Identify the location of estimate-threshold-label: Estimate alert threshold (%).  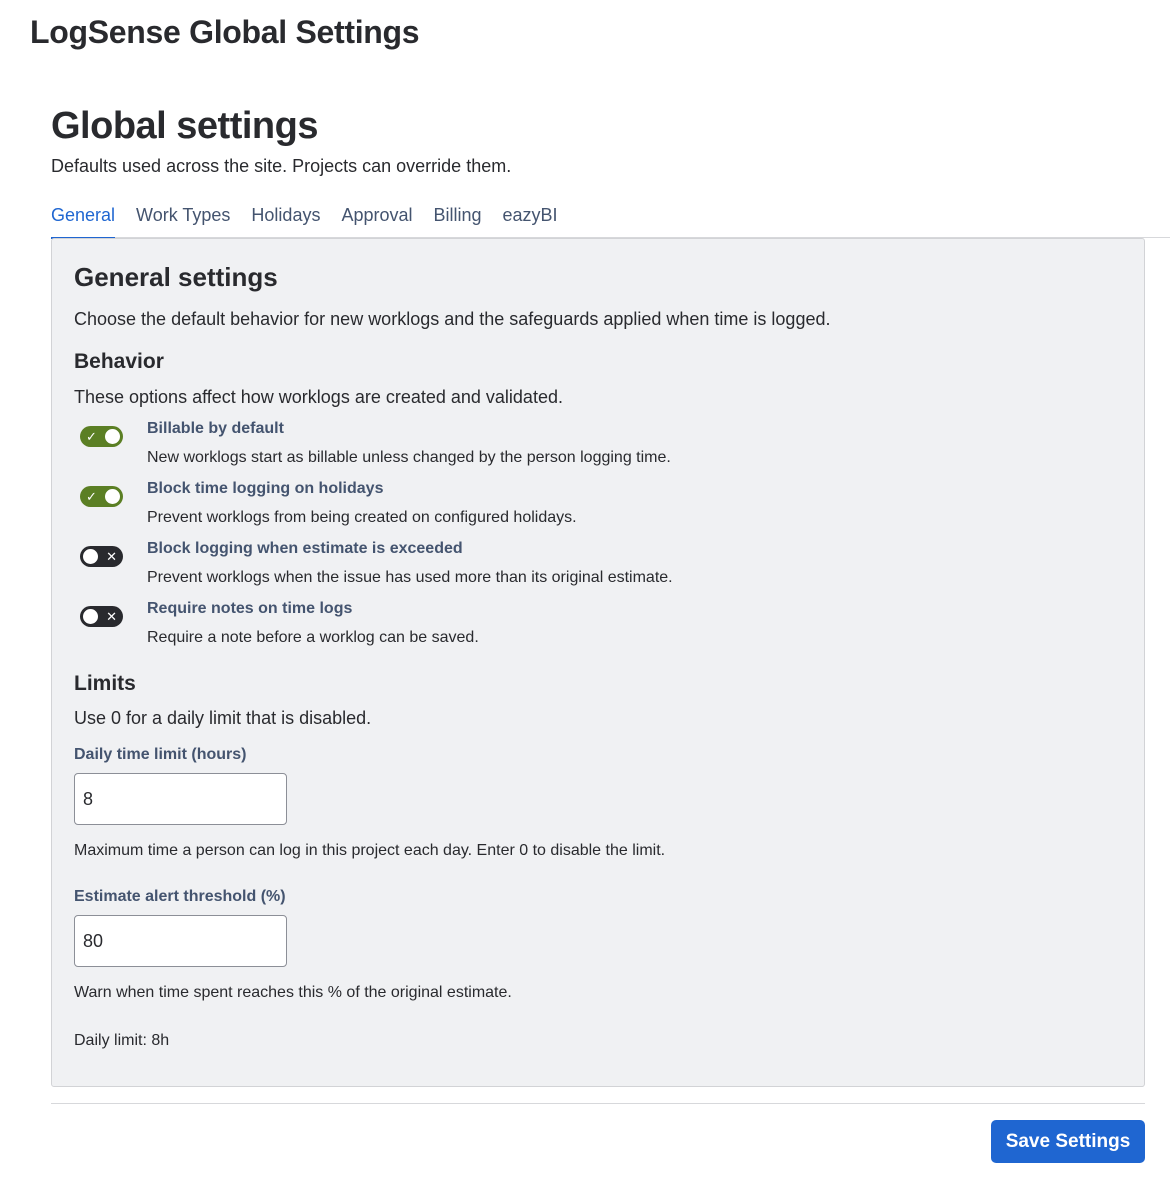
(180, 896).